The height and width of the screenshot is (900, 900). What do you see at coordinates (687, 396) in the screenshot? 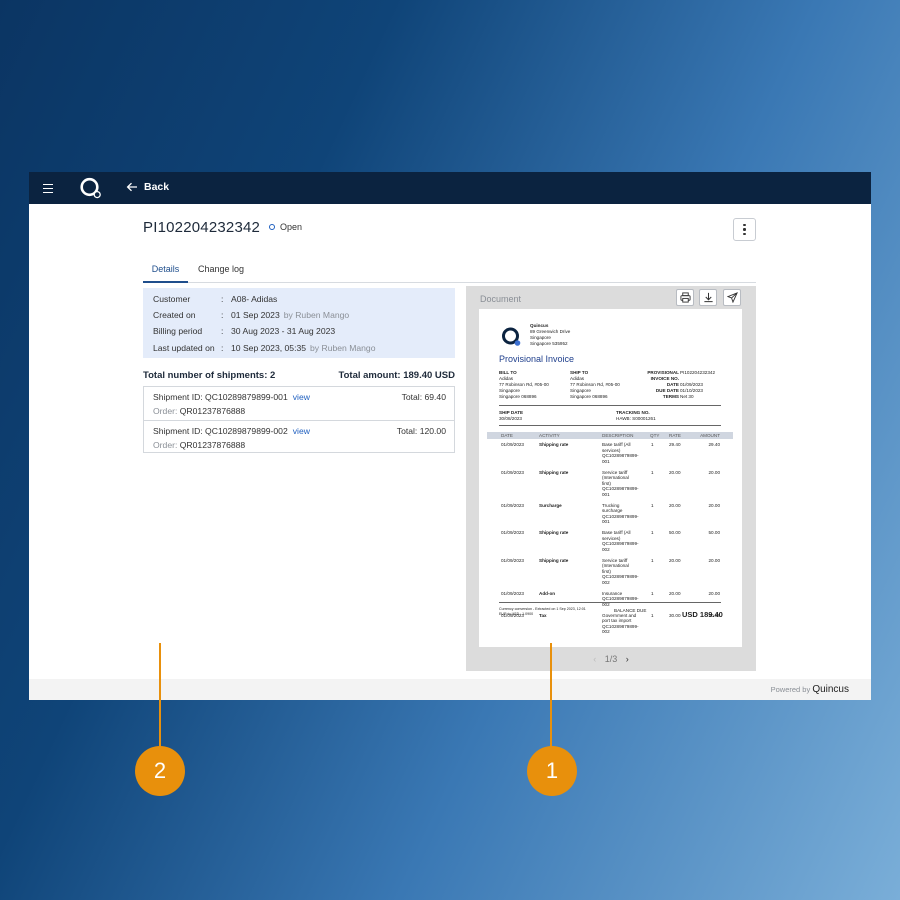
I see `invoice-meta-value: Net 30` at bounding box center [687, 396].